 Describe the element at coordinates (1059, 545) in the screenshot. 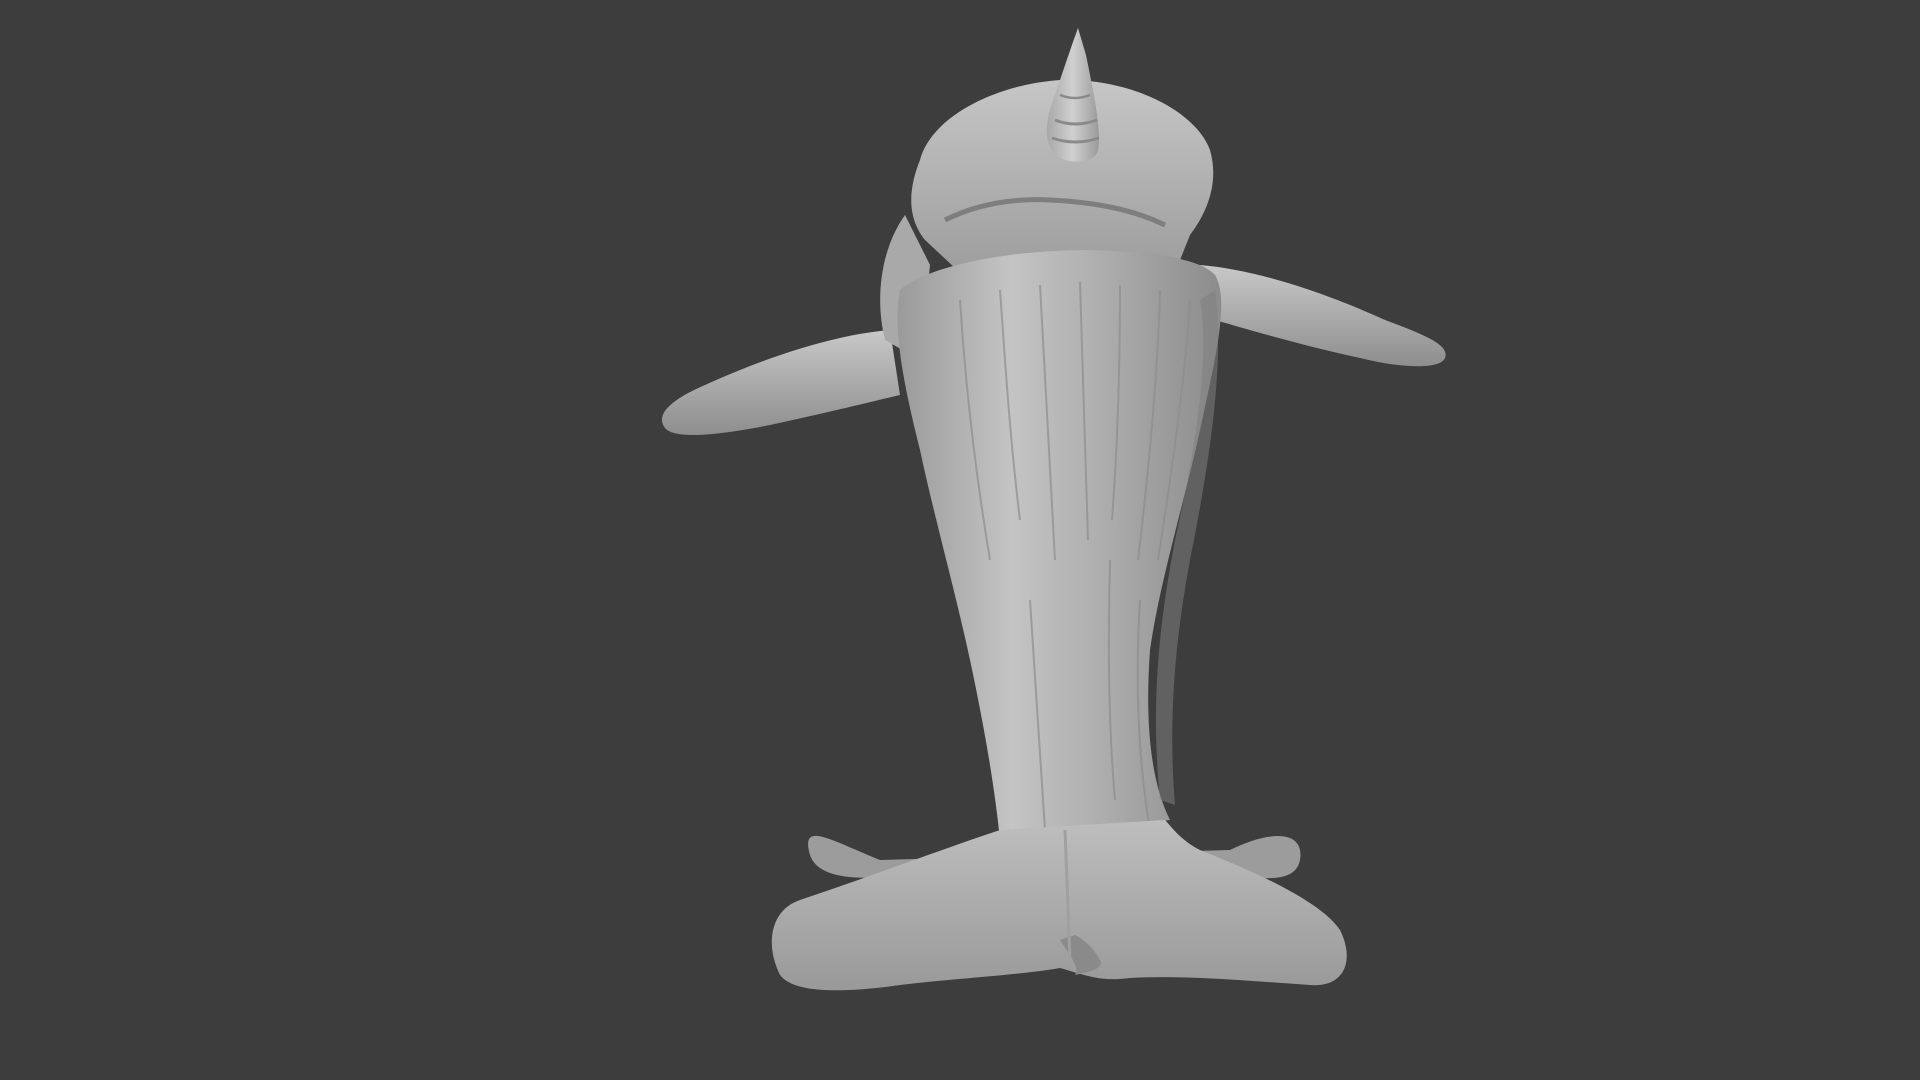

I see `body` at that location.